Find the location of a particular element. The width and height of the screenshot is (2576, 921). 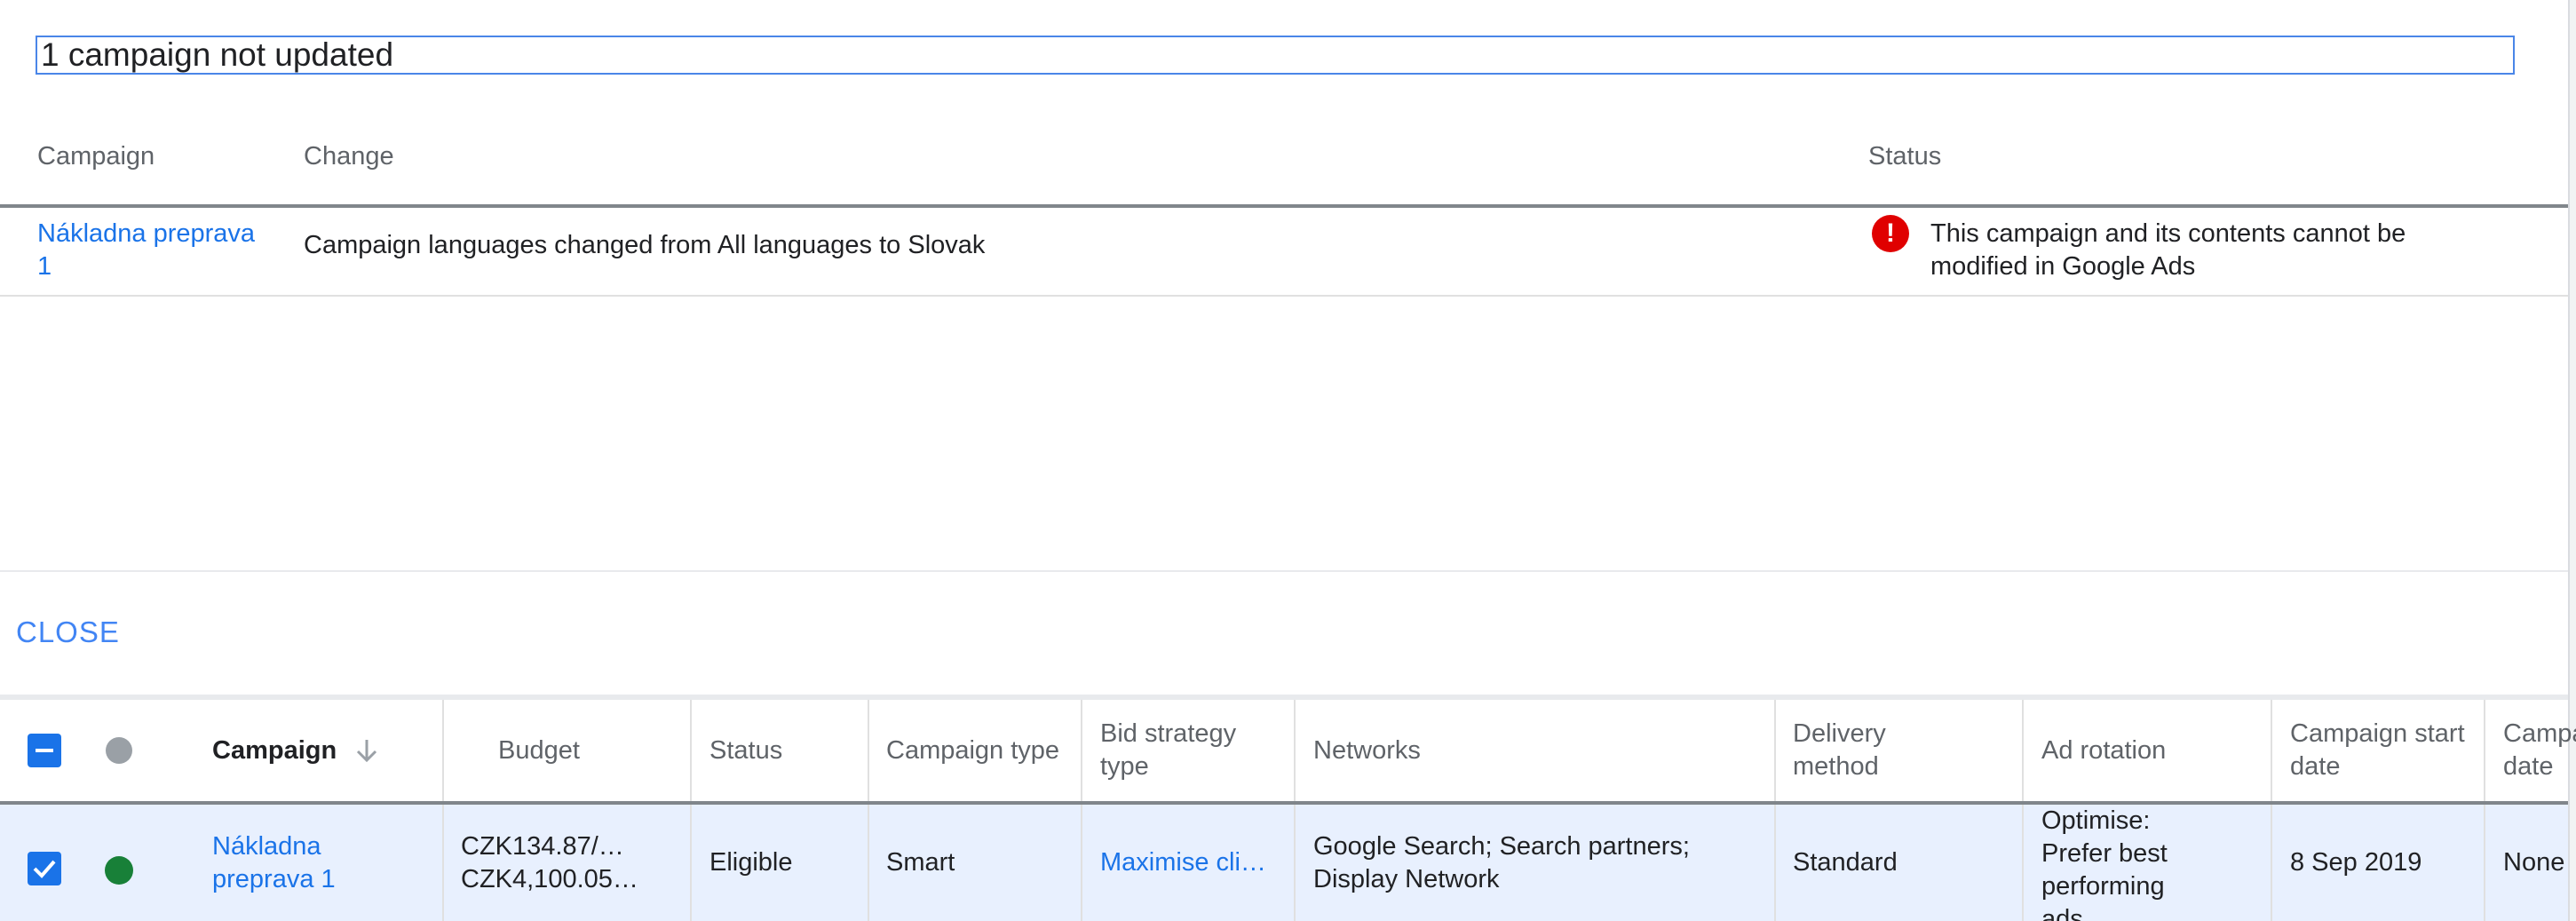

row-checkbox is located at coordinates (45, 868).